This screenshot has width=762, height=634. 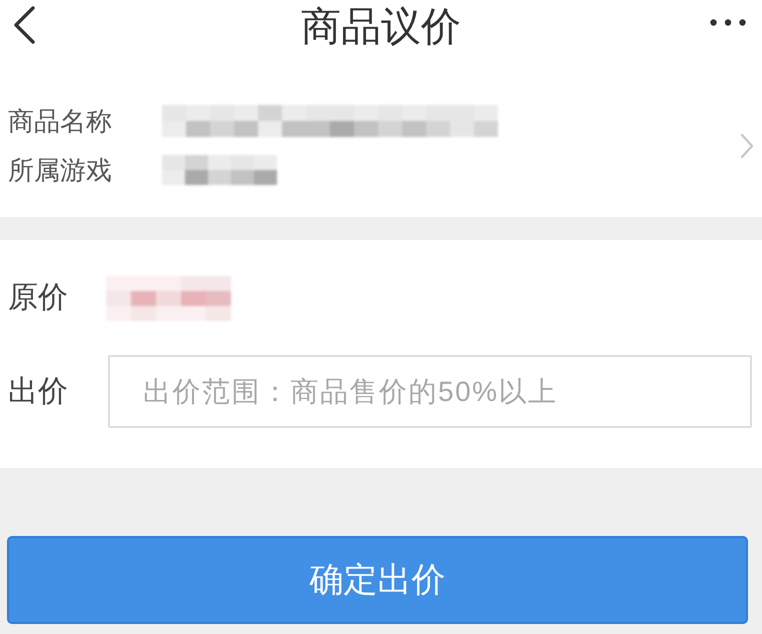 I want to click on more-icon, so click(x=728, y=22).